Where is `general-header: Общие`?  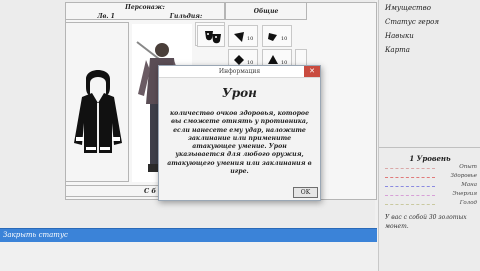
general-header: Общие is located at coordinates (266, 11).